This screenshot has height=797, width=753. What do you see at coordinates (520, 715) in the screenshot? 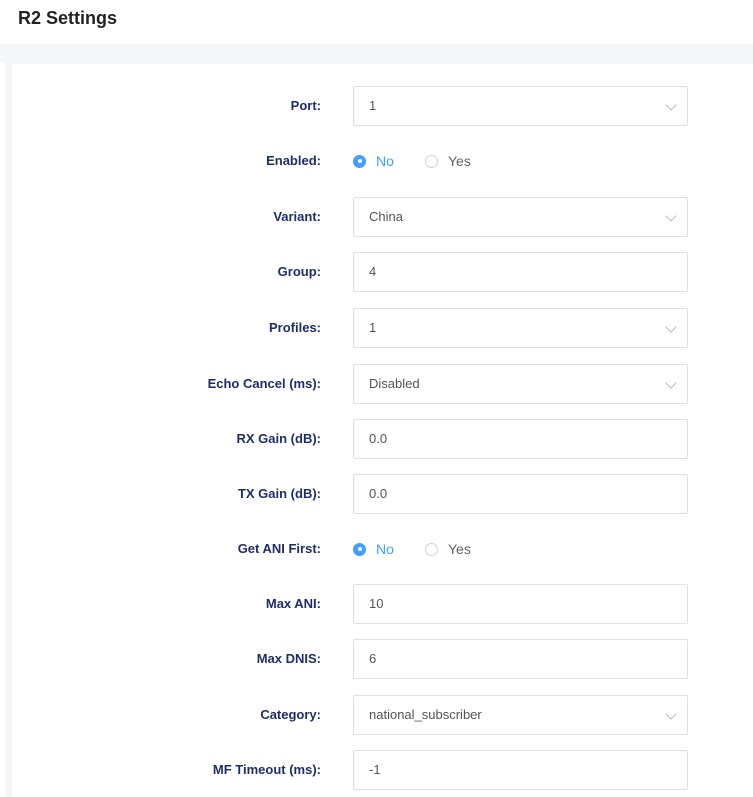
I see `category-select: national_subscriber` at bounding box center [520, 715].